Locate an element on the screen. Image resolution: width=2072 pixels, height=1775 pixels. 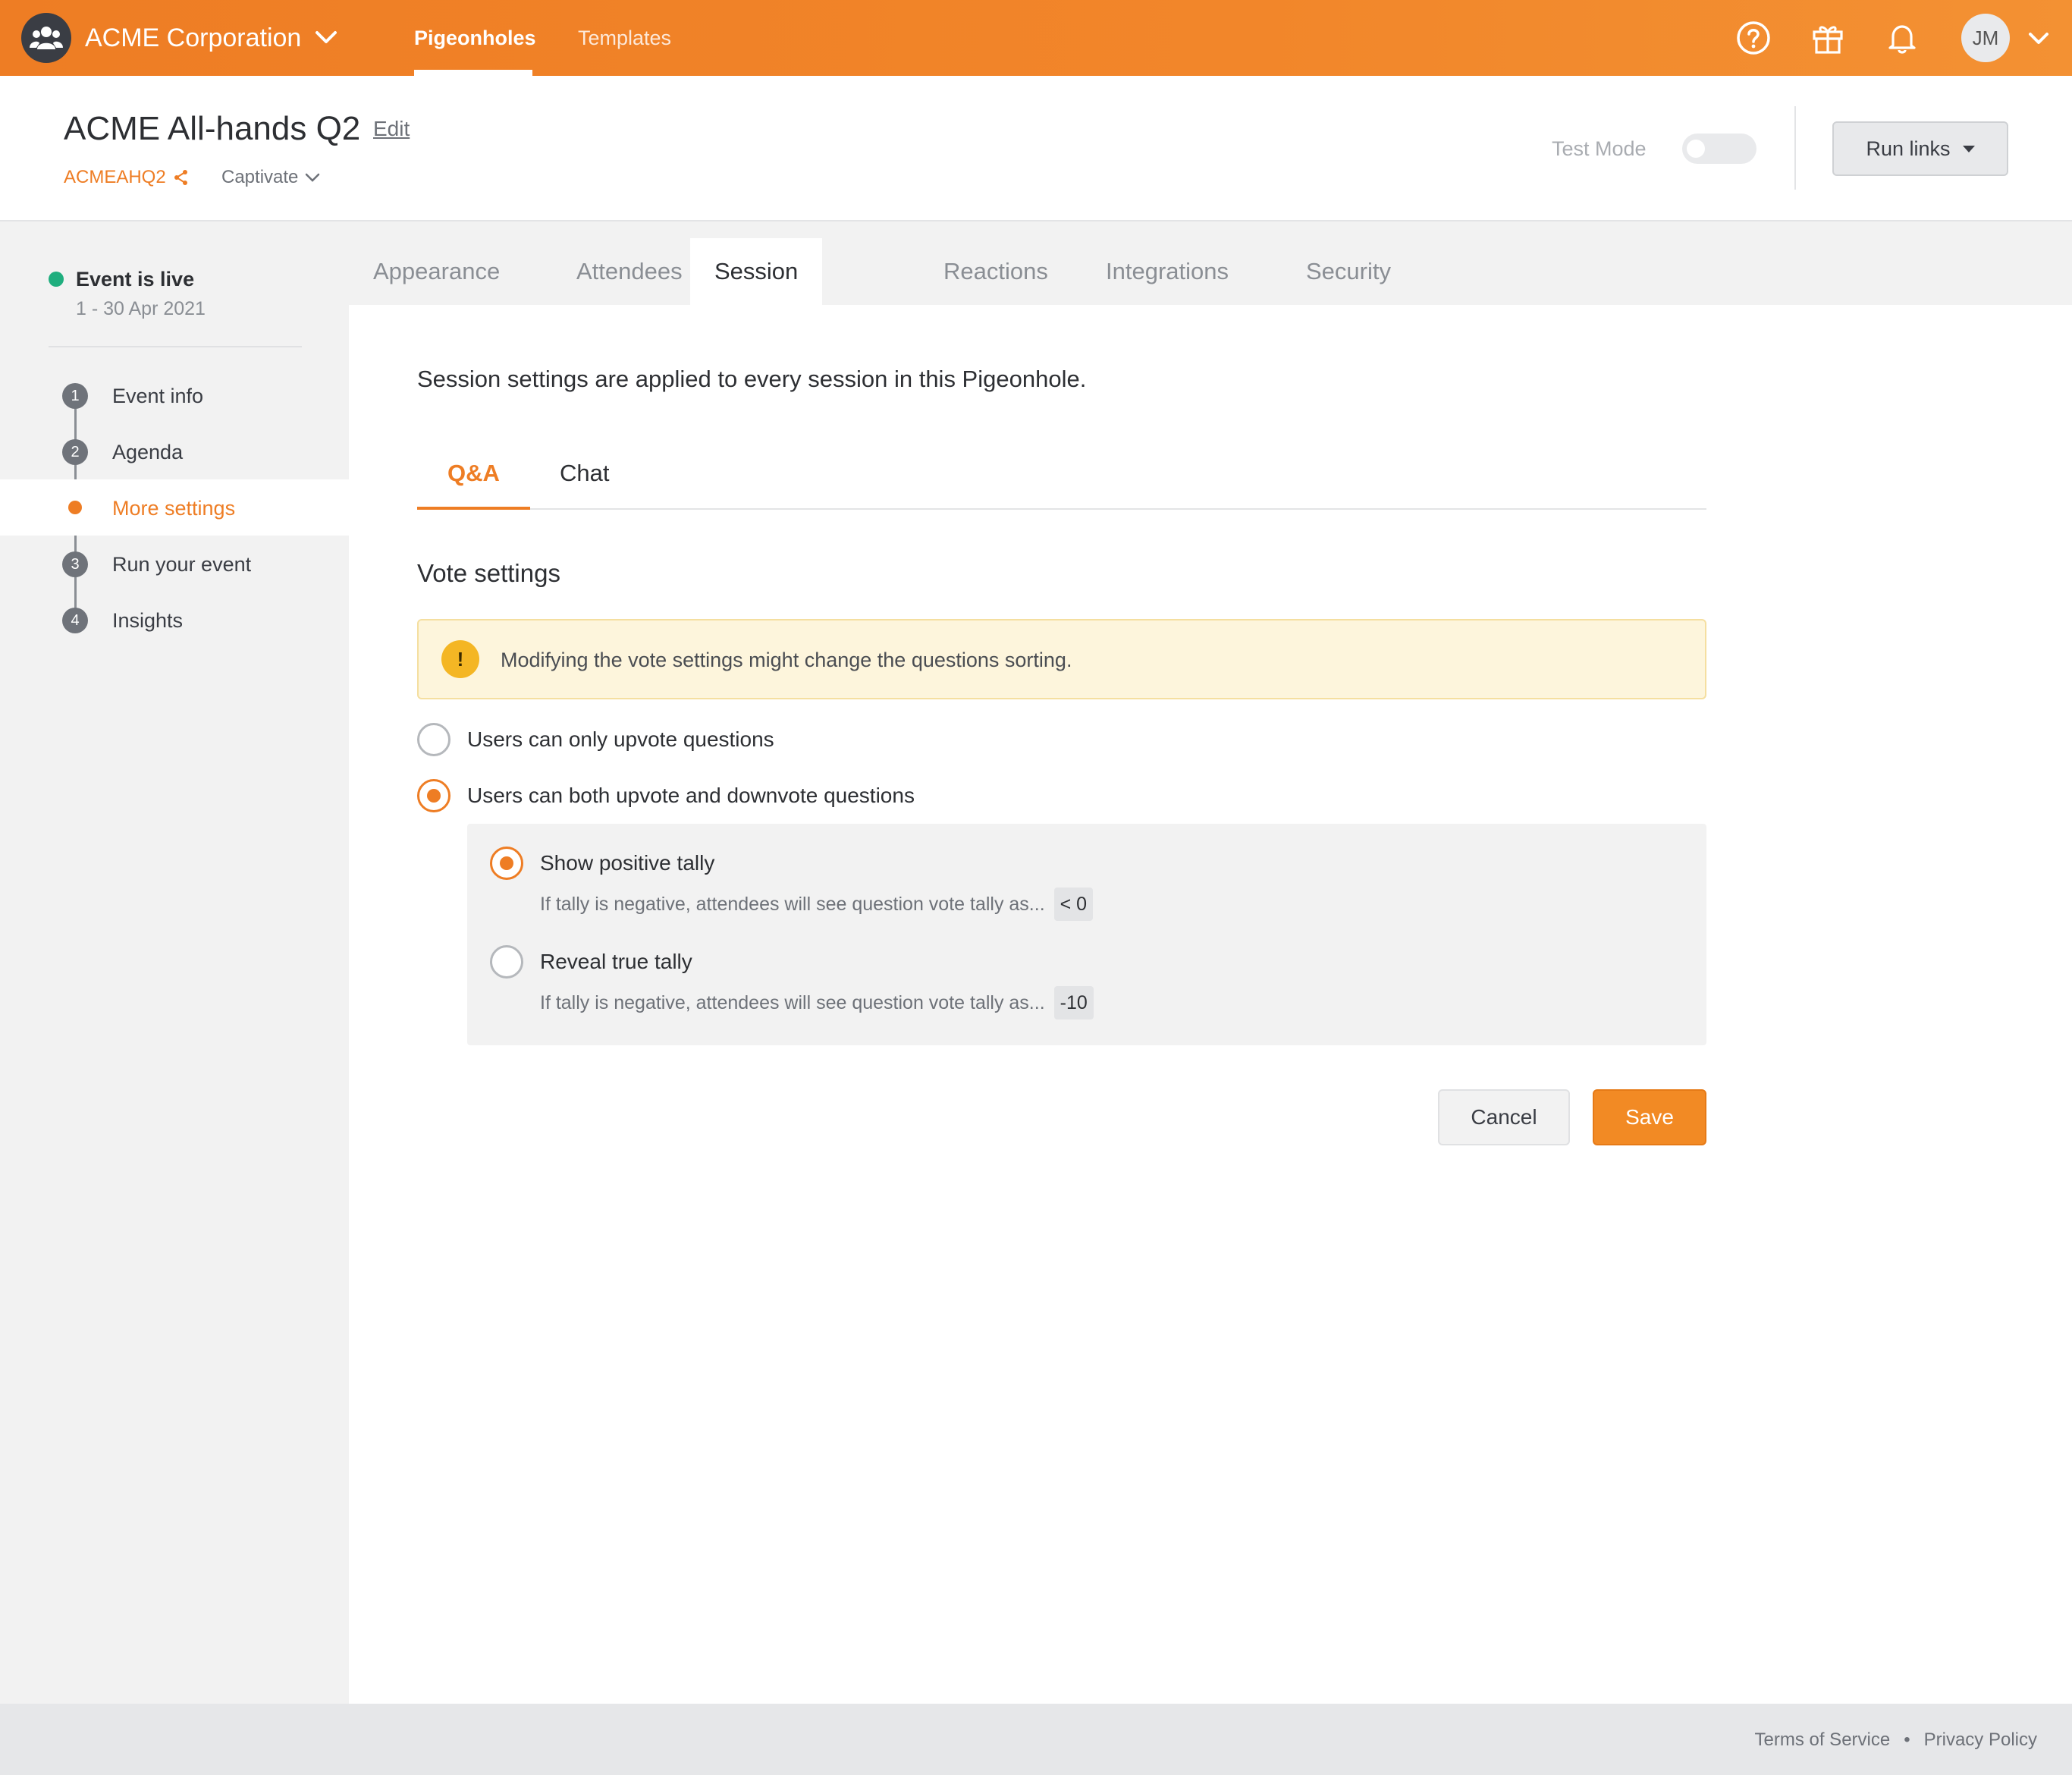
active-step-dot is located at coordinates (75, 507).